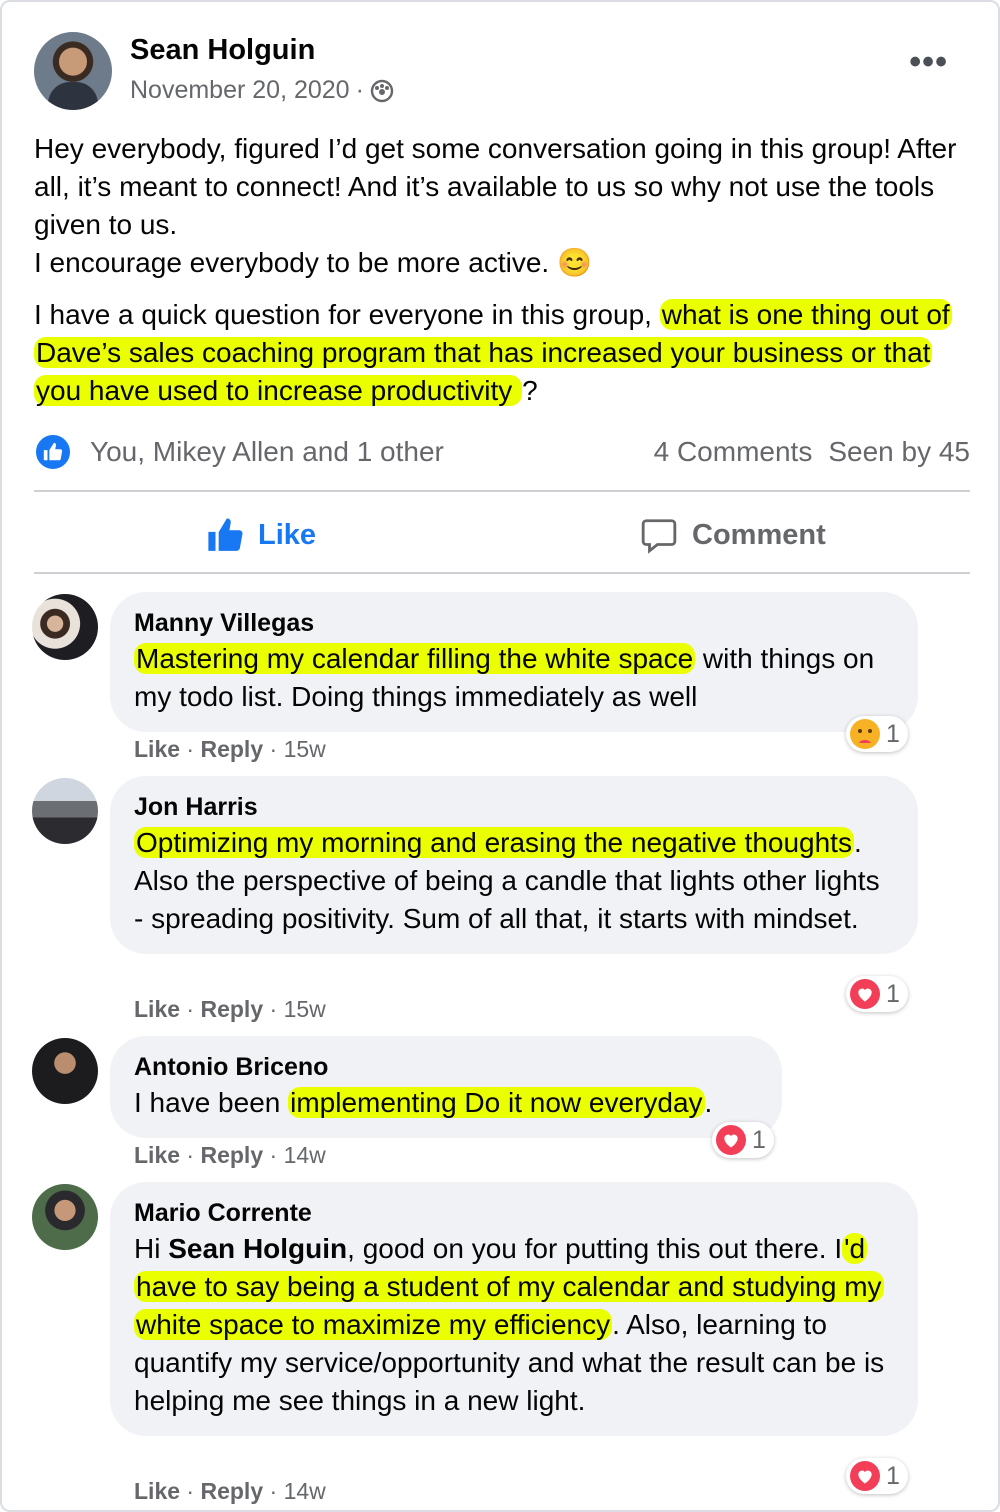 The width and height of the screenshot is (1000, 1512). What do you see at coordinates (211, 1102) in the screenshot?
I see `comment-pre: I have been` at bounding box center [211, 1102].